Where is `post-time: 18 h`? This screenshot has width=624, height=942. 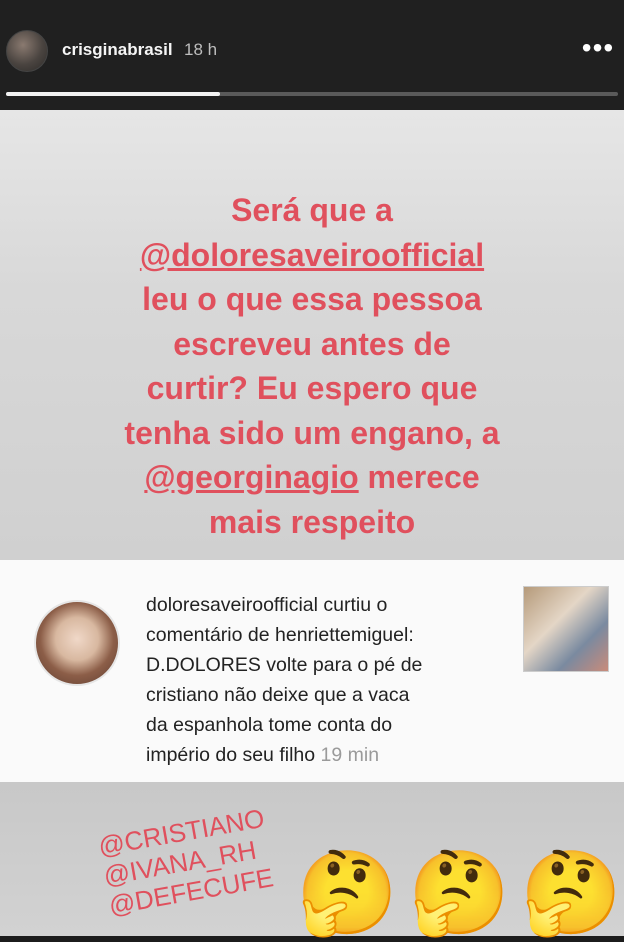 post-time: 18 h is located at coordinates (201, 49).